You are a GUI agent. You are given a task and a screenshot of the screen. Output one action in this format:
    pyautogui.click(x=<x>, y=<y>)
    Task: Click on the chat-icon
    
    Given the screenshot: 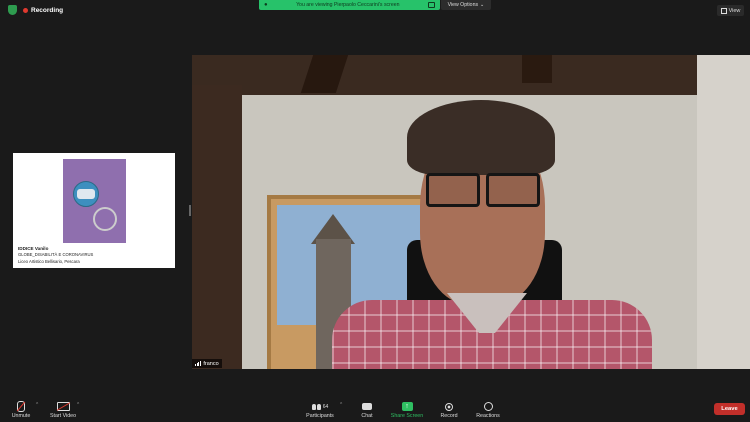 What is the action you would take?
    pyautogui.click(x=367, y=406)
    